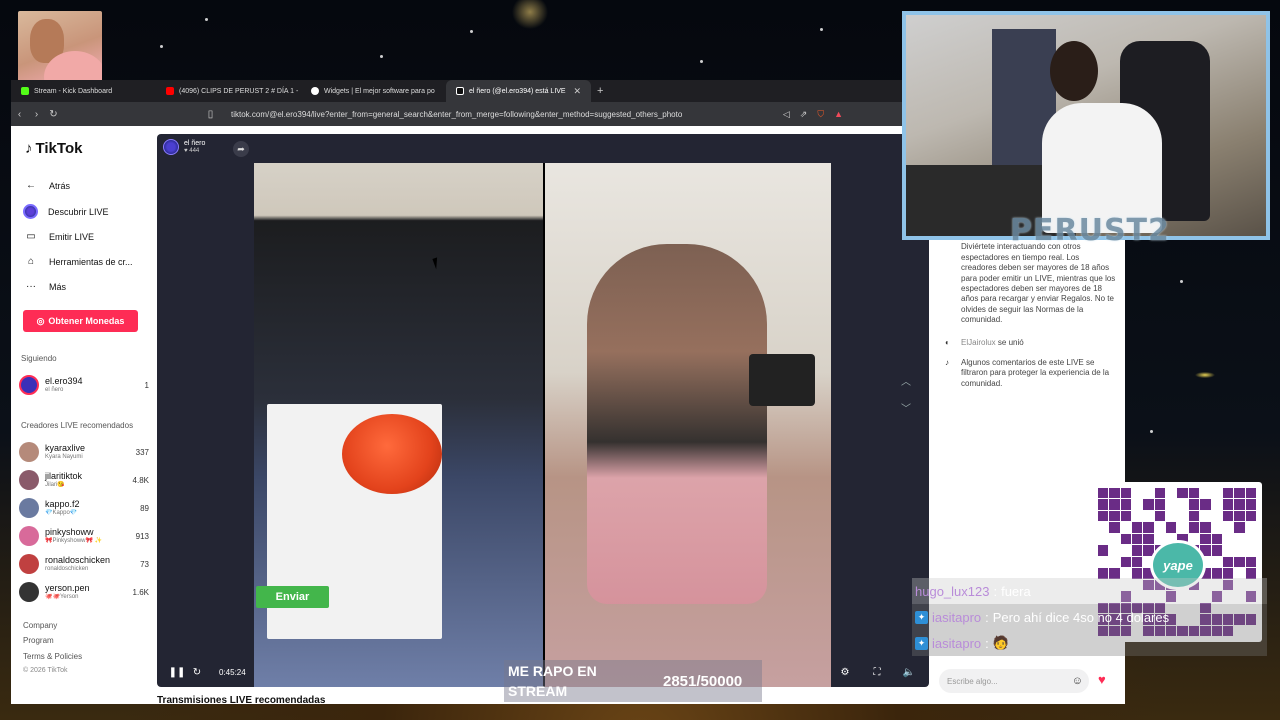 The height and width of the screenshot is (720, 1280). I want to click on browser-tab-active: el ñero (@el.ero394) está LIVE ✕, so click(518, 91).